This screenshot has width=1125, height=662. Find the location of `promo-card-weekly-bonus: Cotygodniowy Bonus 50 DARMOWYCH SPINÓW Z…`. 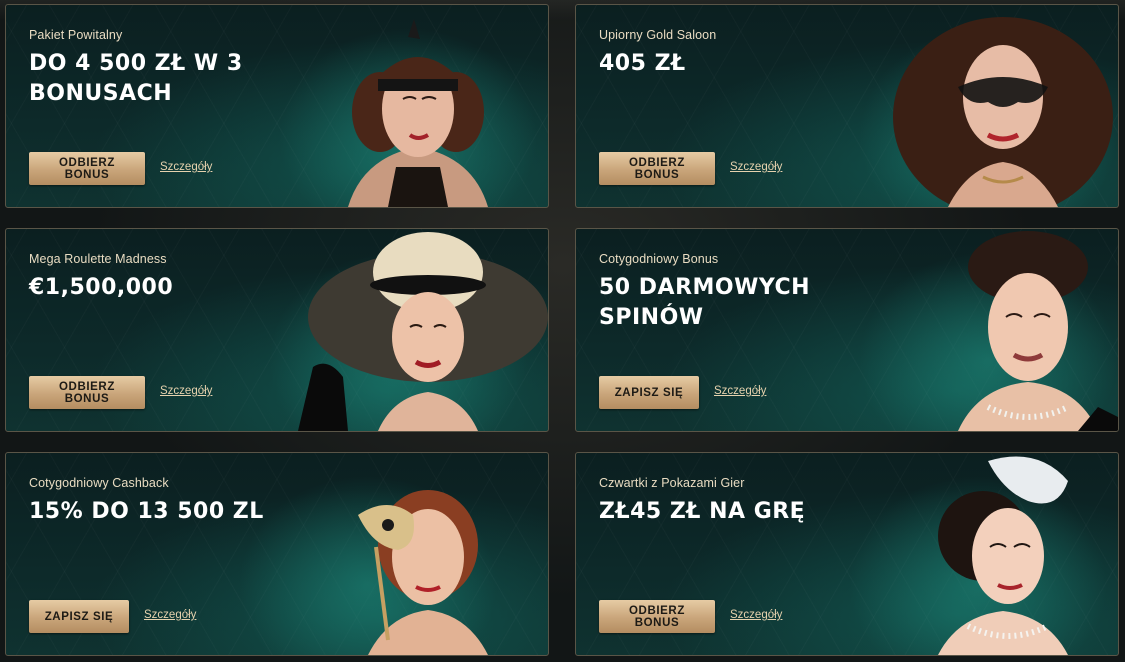

promo-card-weekly-bonus: Cotygodniowy Bonus 50 DARMOWYCH SPINÓW Z… is located at coordinates (847, 330).